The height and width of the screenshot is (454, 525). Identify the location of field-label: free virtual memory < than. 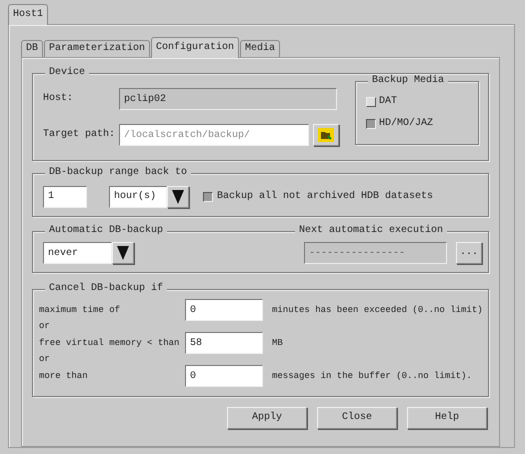
(109, 343).